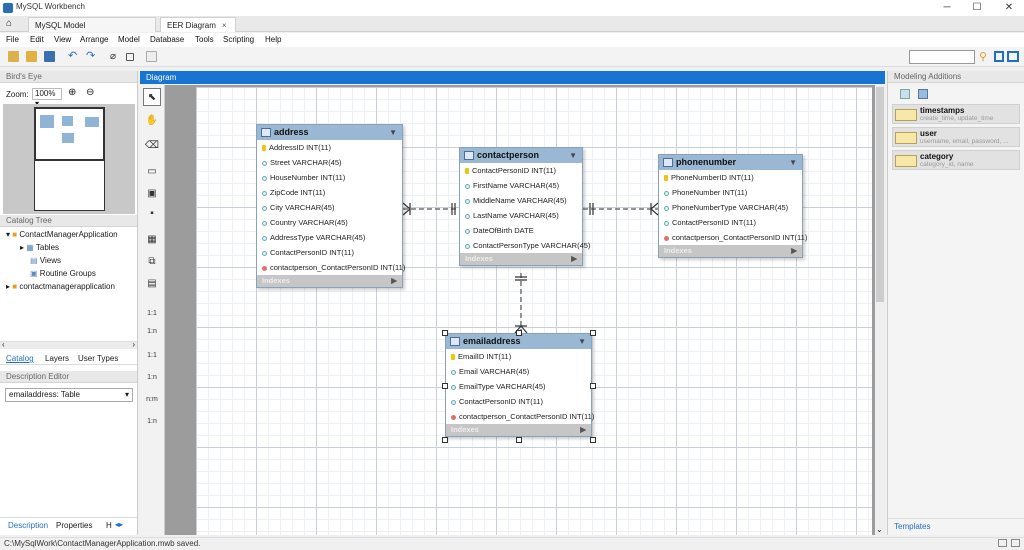 Image resolution: width=1024 pixels, height=550 pixels. What do you see at coordinates (94, 39) in the screenshot?
I see `menu-arrange: Arrange` at bounding box center [94, 39].